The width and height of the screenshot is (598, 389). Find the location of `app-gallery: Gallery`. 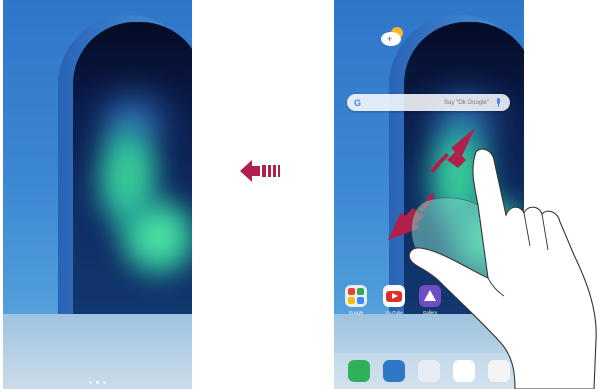

app-gallery: Gallery is located at coordinates (430, 300).